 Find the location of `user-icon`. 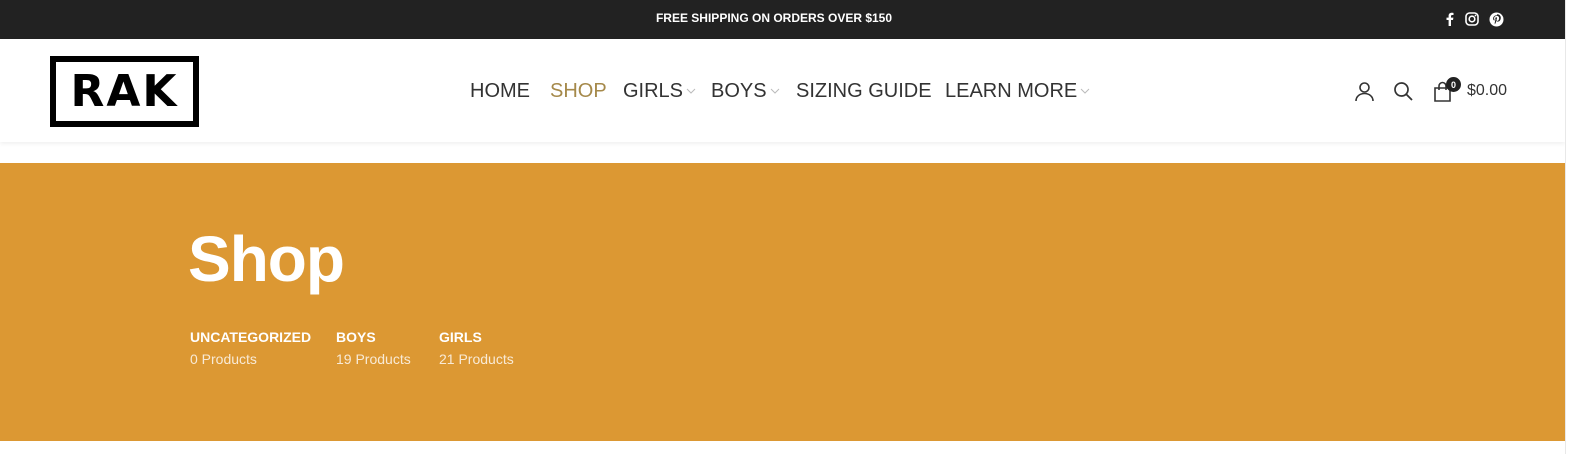

user-icon is located at coordinates (1364, 94).